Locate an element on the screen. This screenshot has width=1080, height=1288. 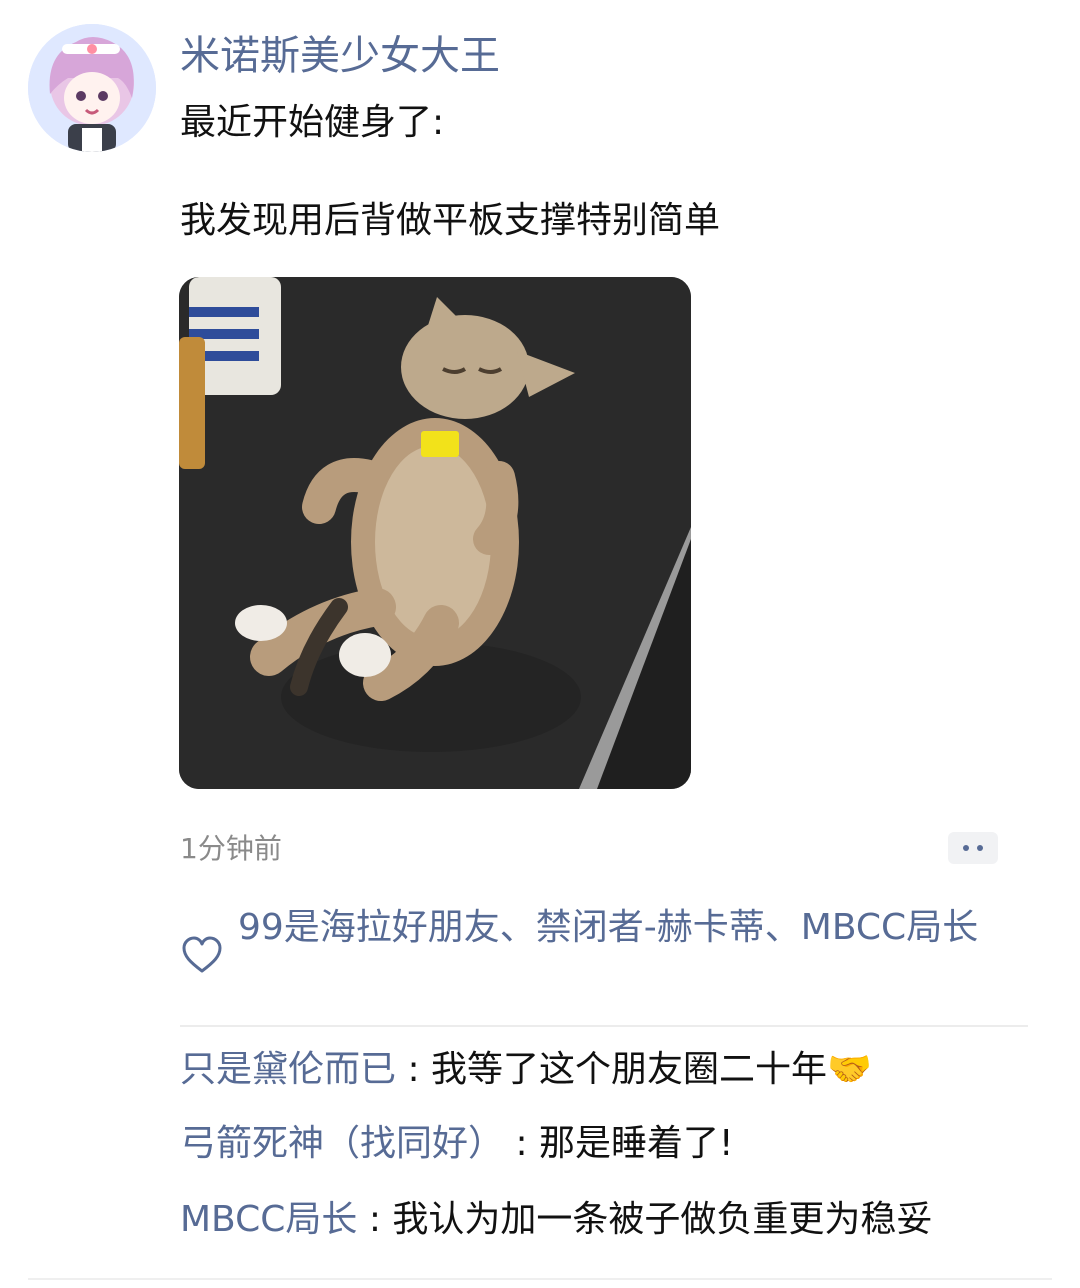
post-text-line-2: 我发现用后背做平板支撑特别简单 is located at coordinates (450, 220).